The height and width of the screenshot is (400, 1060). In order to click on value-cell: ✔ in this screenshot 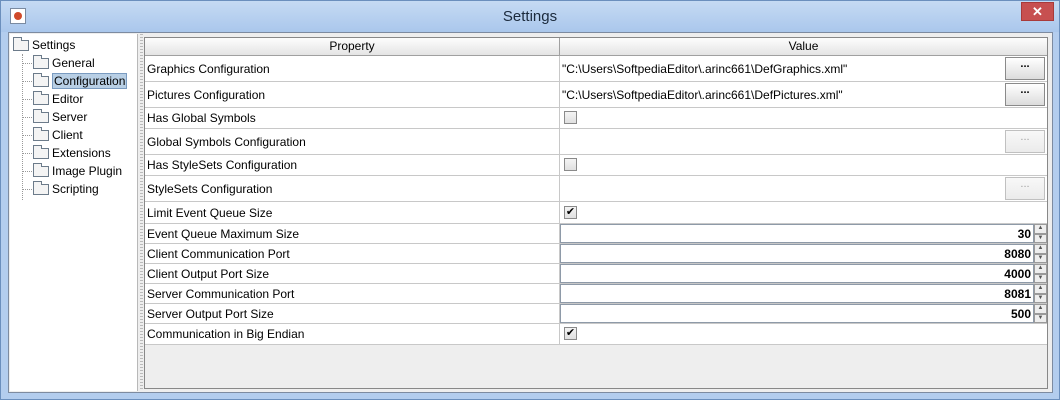, I will do `click(803, 212)`.